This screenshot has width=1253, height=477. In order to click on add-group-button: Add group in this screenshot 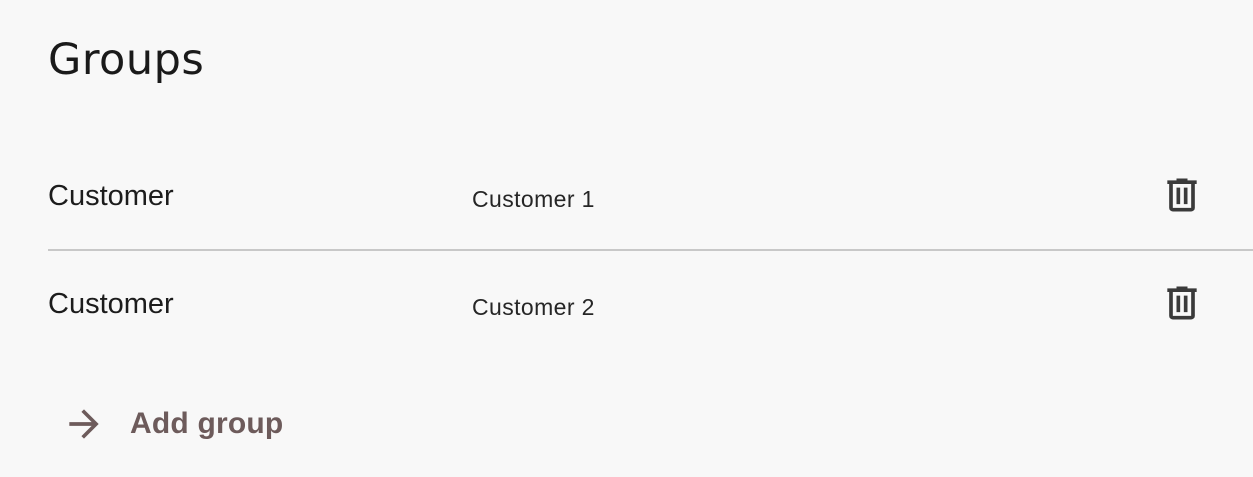, I will do `click(172, 424)`.